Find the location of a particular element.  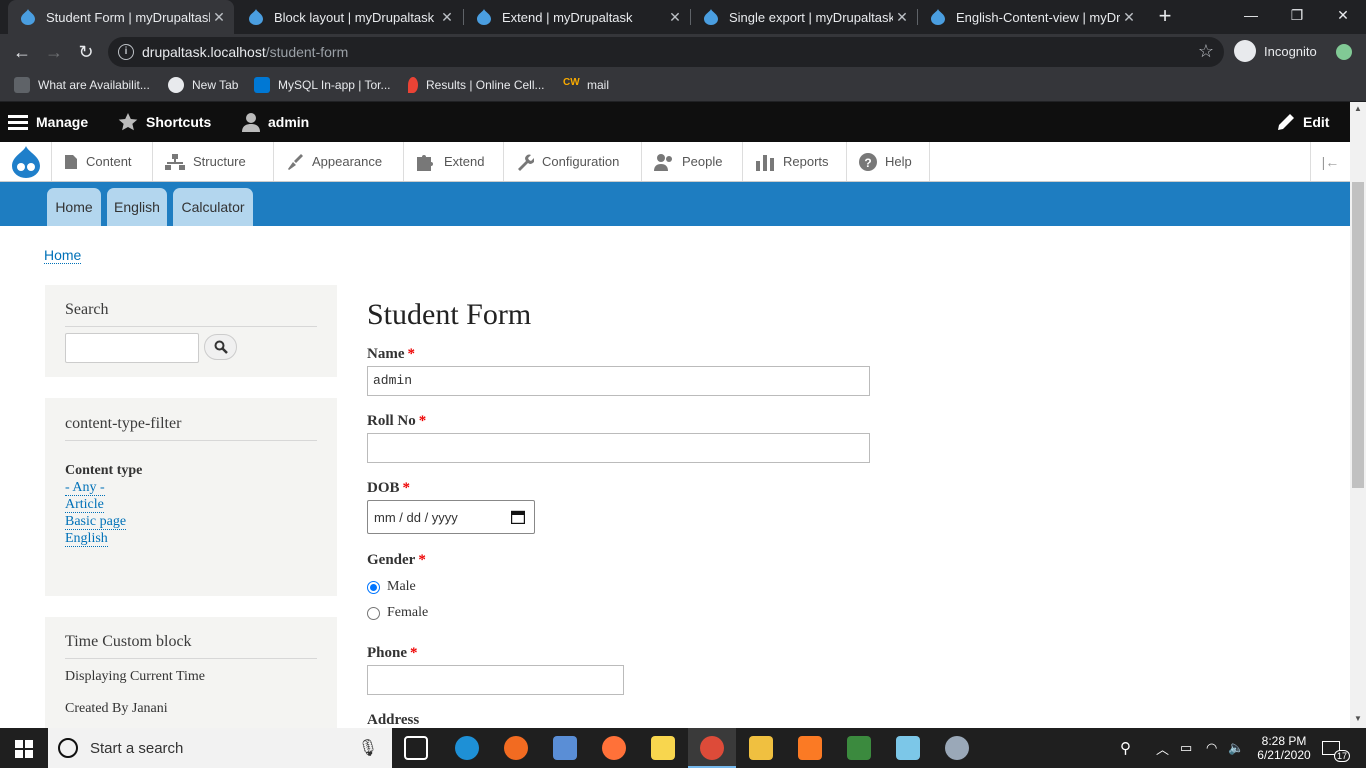

notification-center-icon: 17 is located at coordinates (1336, 748).